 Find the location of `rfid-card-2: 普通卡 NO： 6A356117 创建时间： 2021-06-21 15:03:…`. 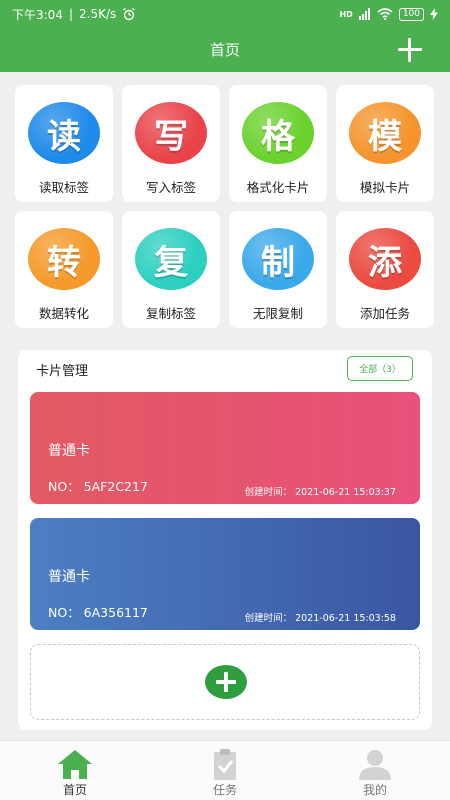

rfid-card-2: 普通卡 NO： 6A356117 创建时间： 2021-06-21 15:03:… is located at coordinates (225, 574).